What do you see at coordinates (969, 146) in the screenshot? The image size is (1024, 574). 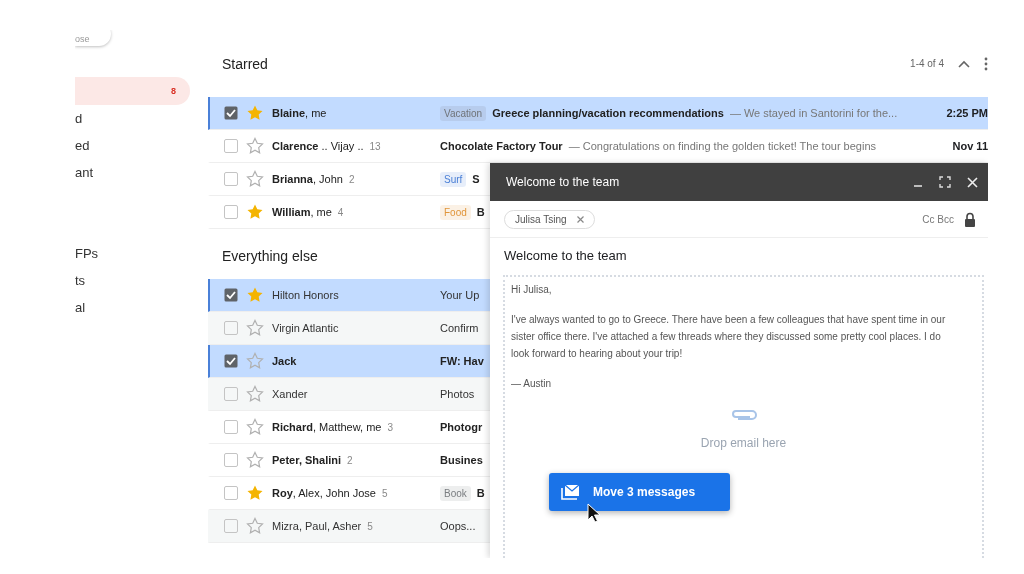 I see `date-text: Nov 11` at bounding box center [969, 146].